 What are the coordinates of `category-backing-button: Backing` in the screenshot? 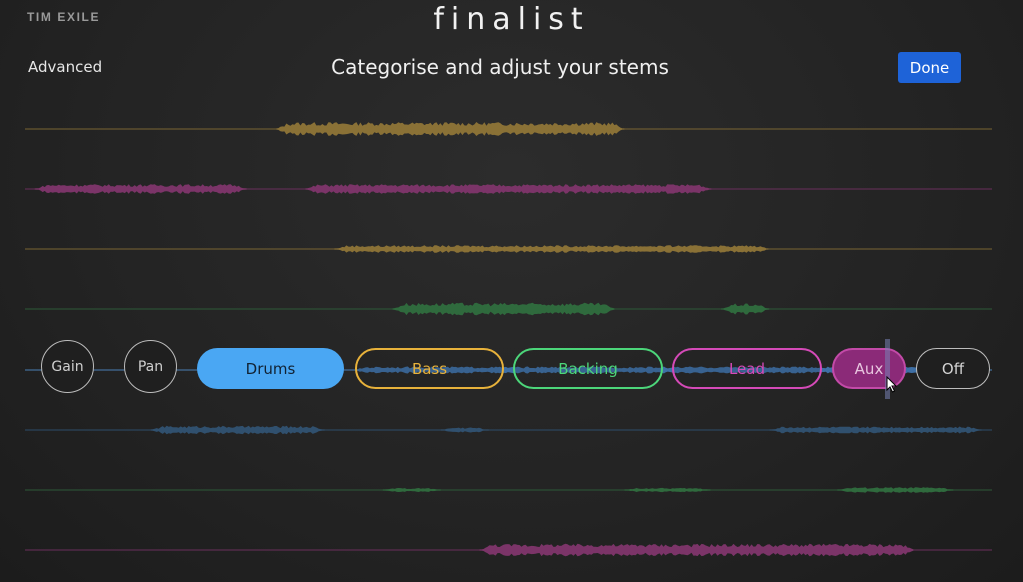 It's located at (588, 368).